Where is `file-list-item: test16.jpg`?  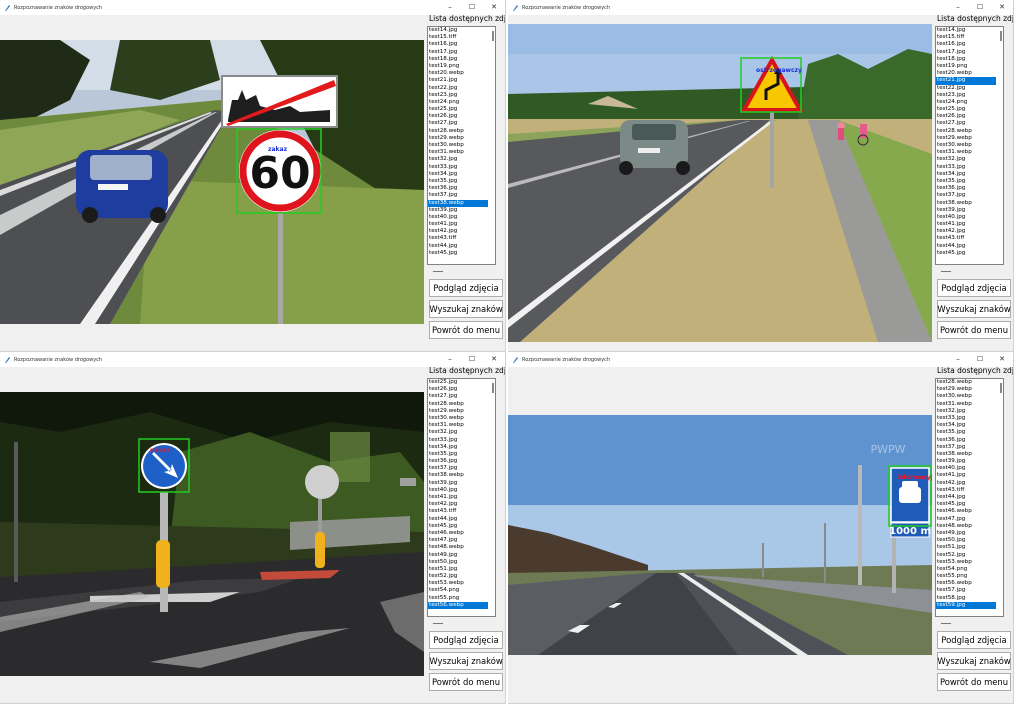
file-list-item: test16.jpg is located at coordinates (458, 44).